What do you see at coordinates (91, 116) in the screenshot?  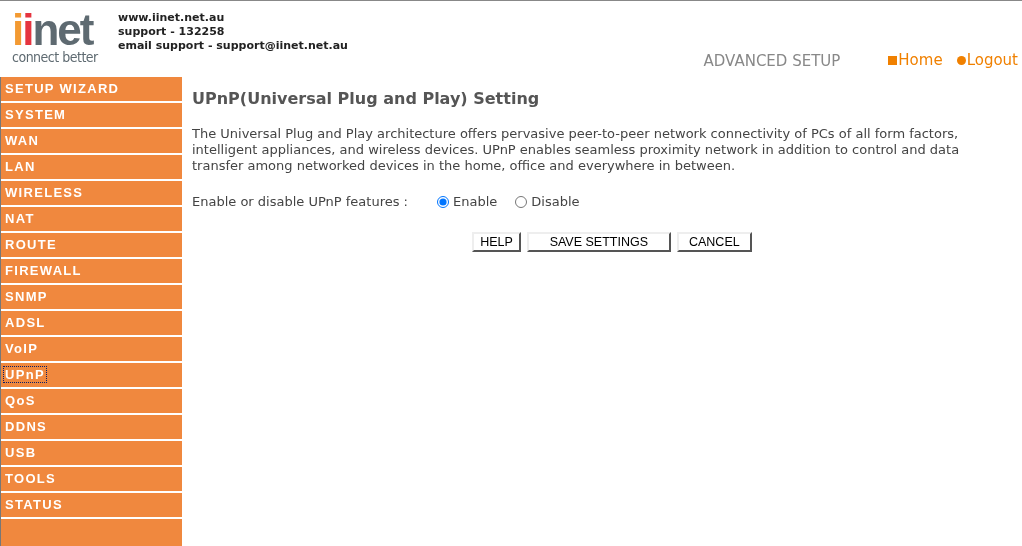 I see `sidebar-item: SYSTEM` at bounding box center [91, 116].